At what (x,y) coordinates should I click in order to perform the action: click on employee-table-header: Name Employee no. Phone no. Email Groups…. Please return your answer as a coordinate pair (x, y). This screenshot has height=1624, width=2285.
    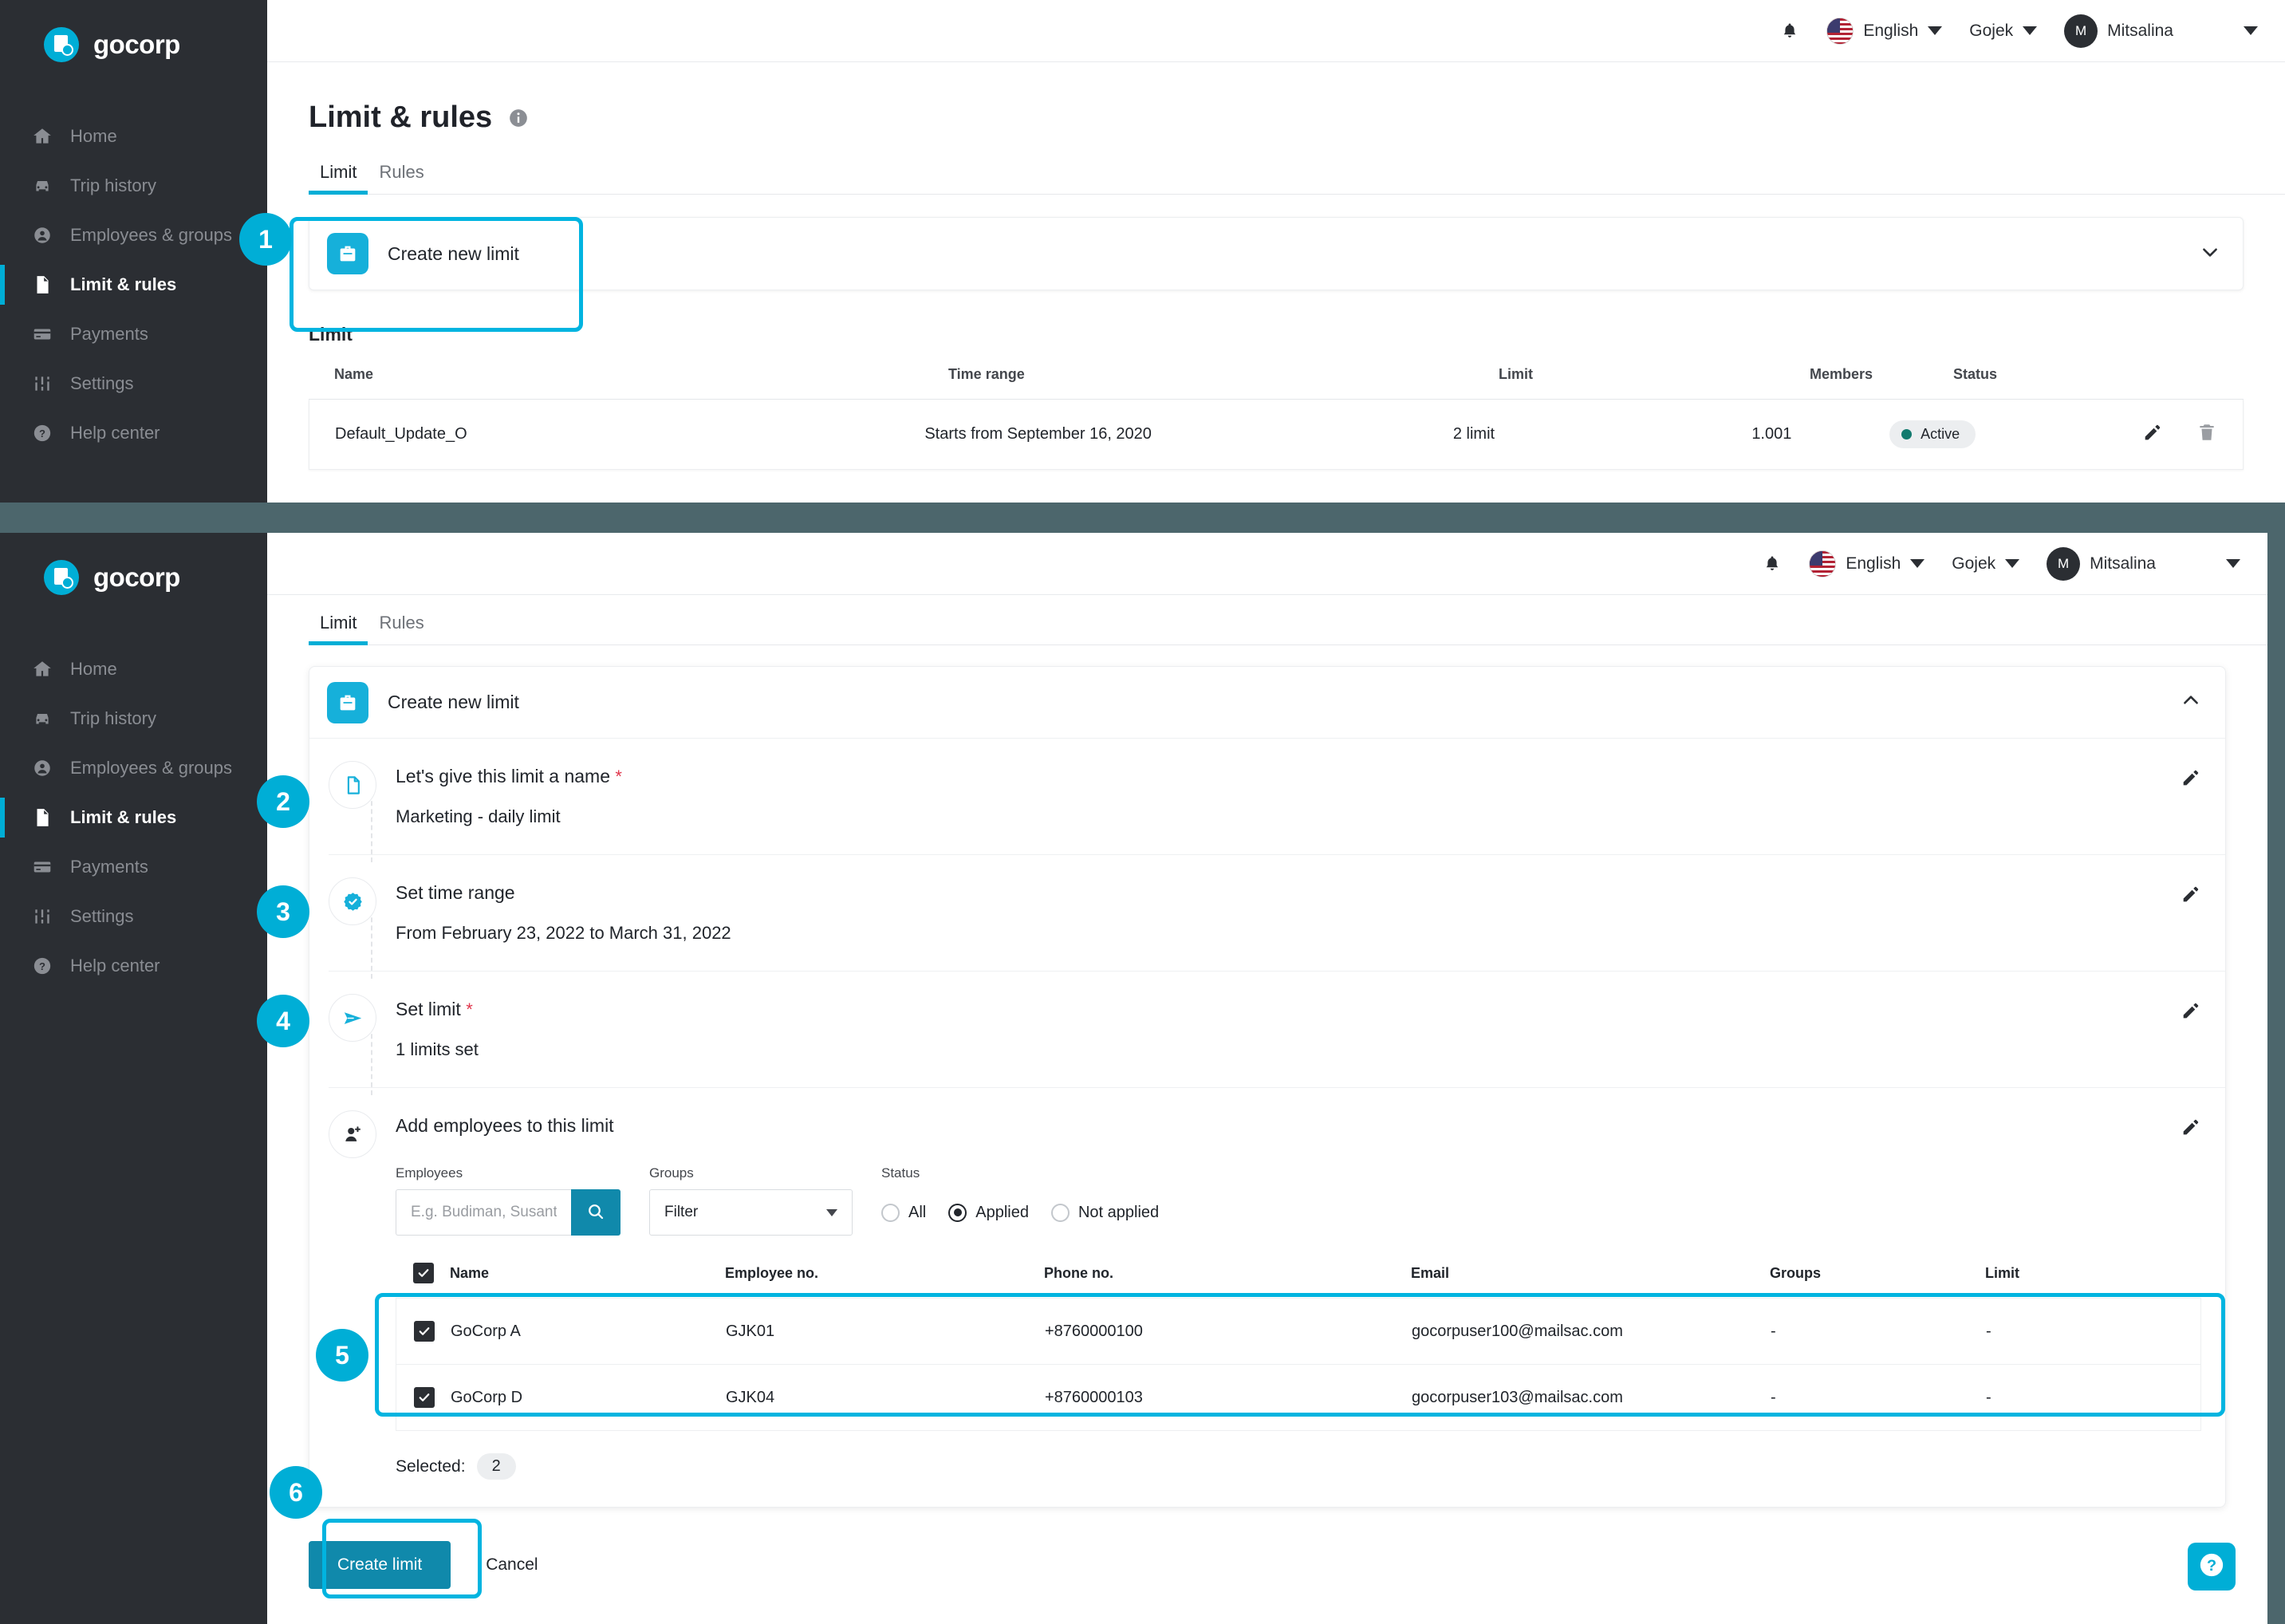
    Looking at the image, I should click on (1298, 1281).